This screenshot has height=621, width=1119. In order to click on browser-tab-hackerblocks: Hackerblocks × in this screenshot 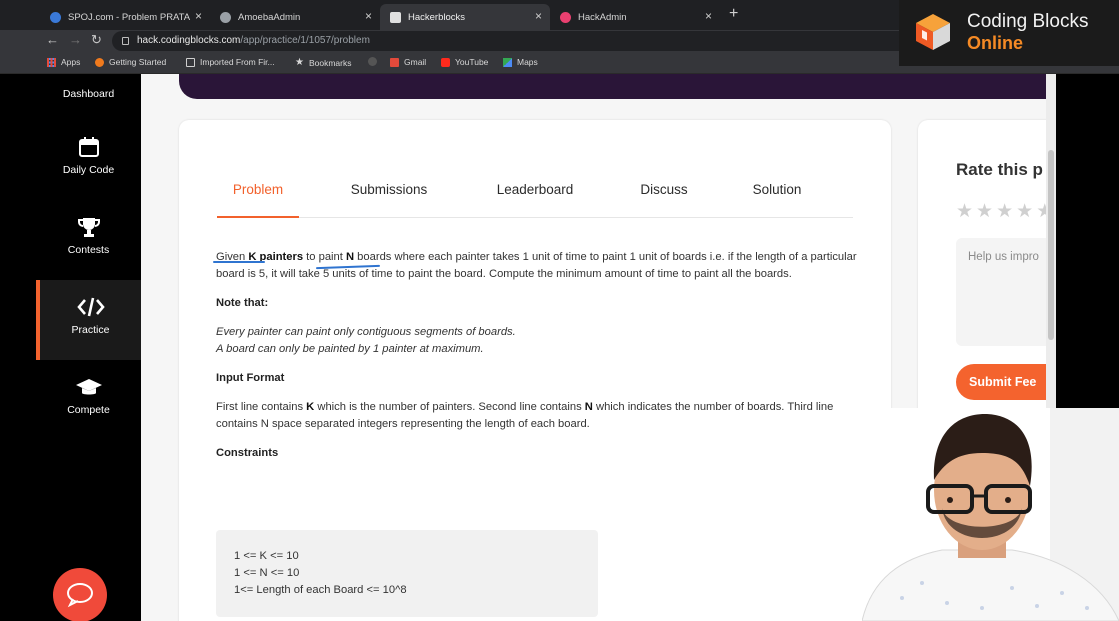, I will do `click(465, 17)`.